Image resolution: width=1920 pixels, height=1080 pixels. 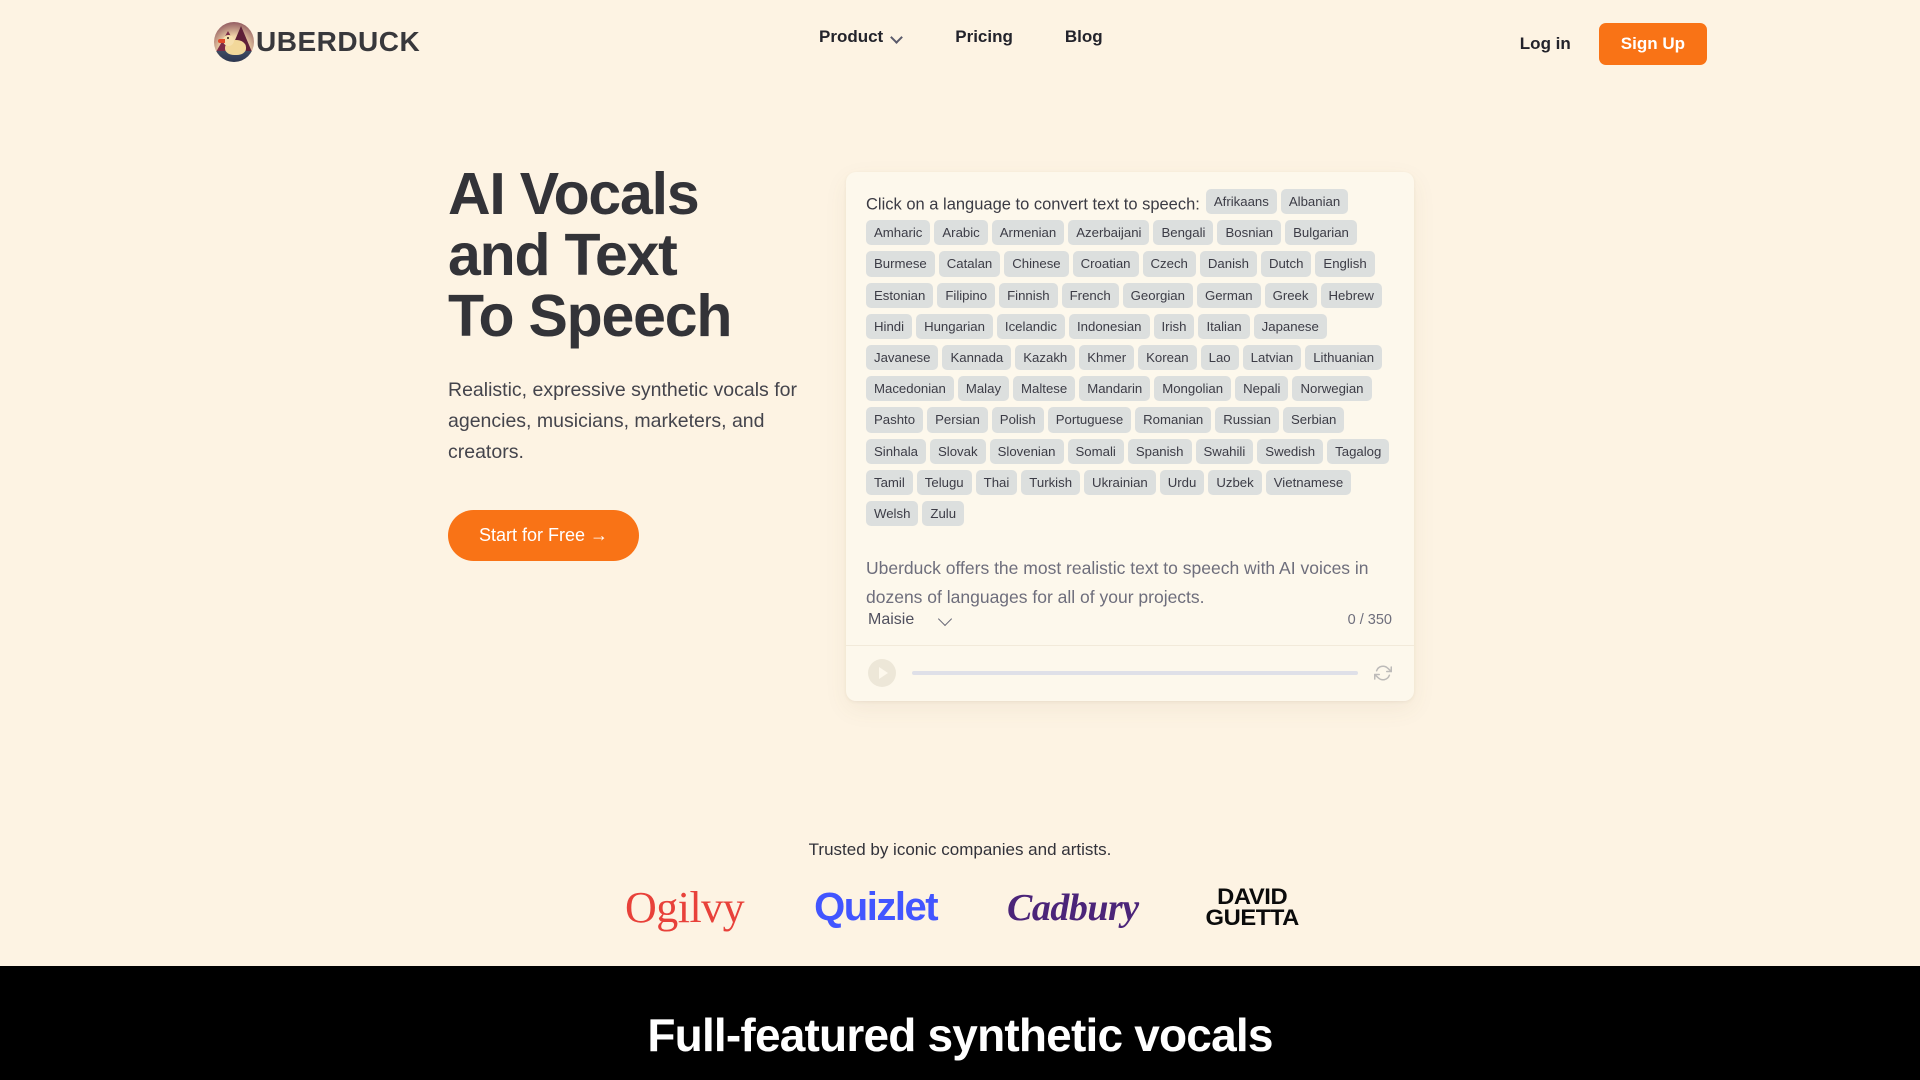 I want to click on language-tag: Armenian, so click(x=1028, y=233).